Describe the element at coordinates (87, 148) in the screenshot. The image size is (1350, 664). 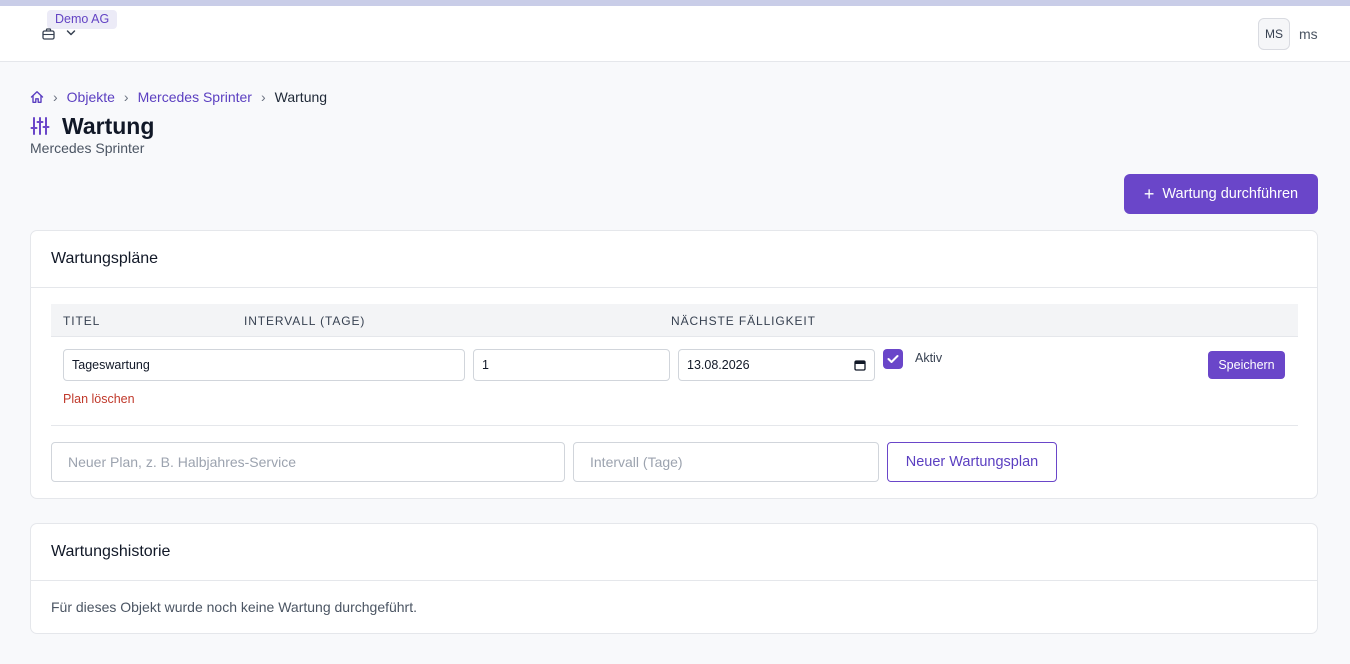
I see `page-subtitle: Mercedes Sprinter` at that location.